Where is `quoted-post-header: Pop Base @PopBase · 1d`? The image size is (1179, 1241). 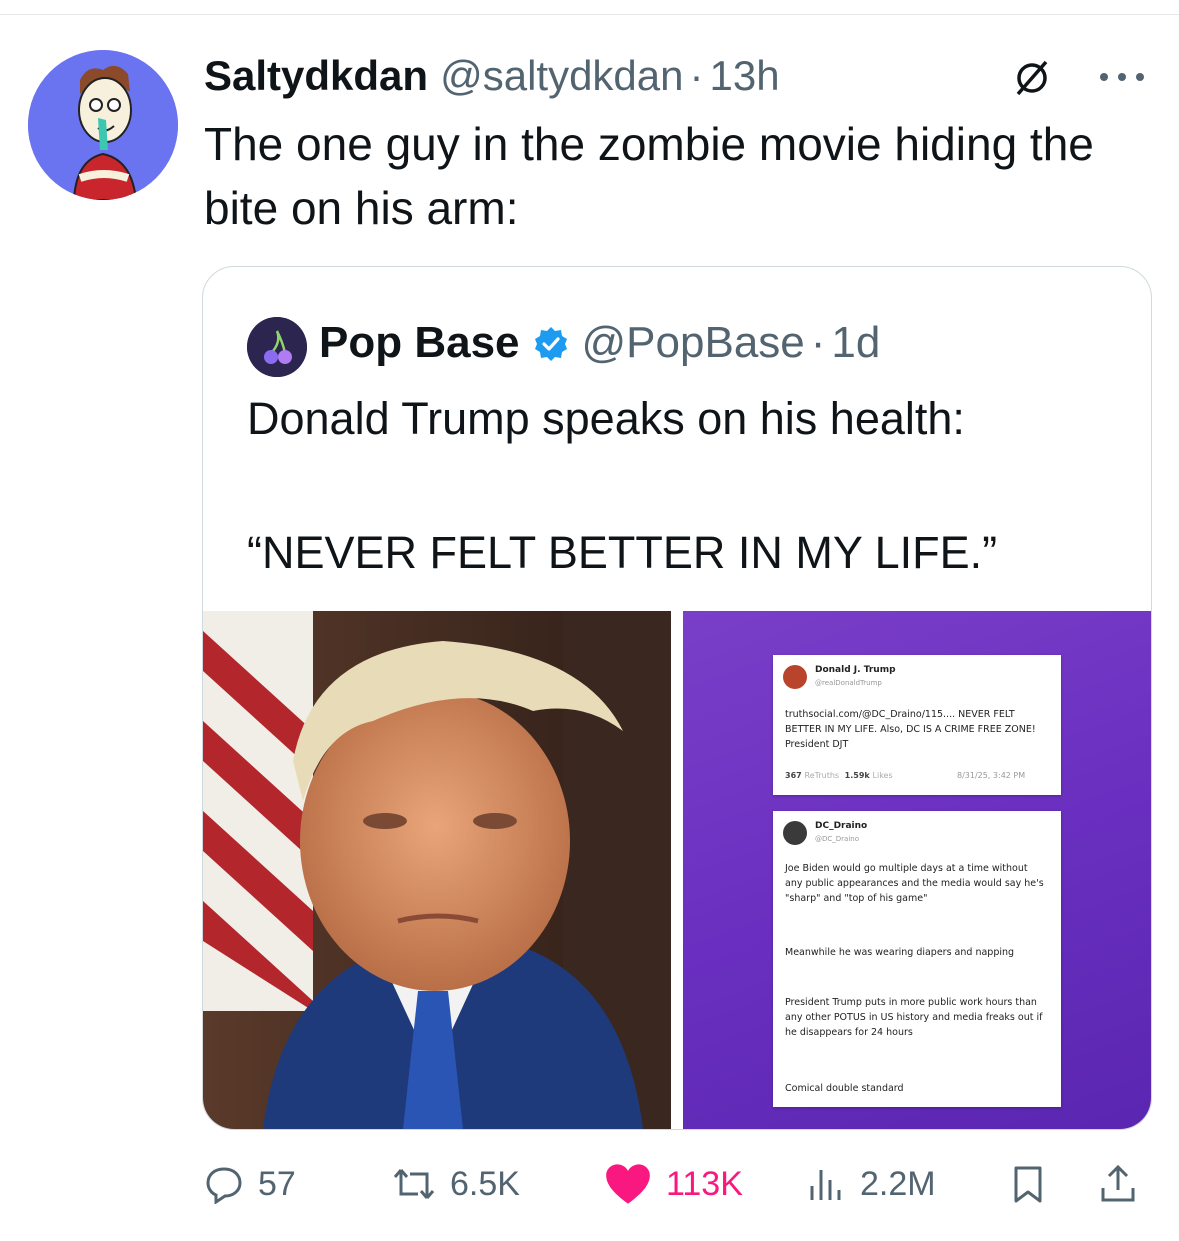 quoted-post-header: Pop Base @PopBase · 1d is located at coordinates (599, 343).